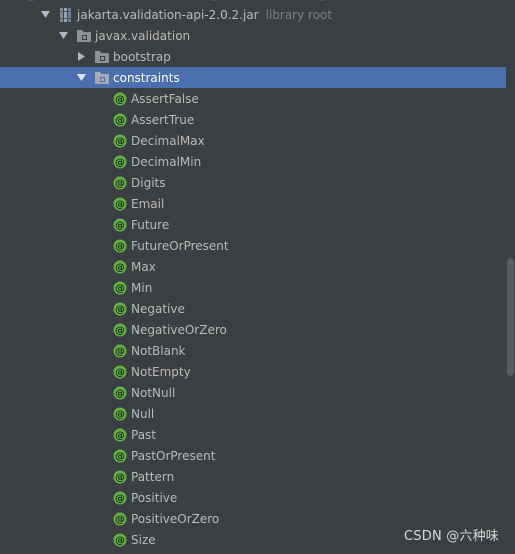 The image size is (515, 554). I want to click on annotation-label: Digits, so click(148, 182).